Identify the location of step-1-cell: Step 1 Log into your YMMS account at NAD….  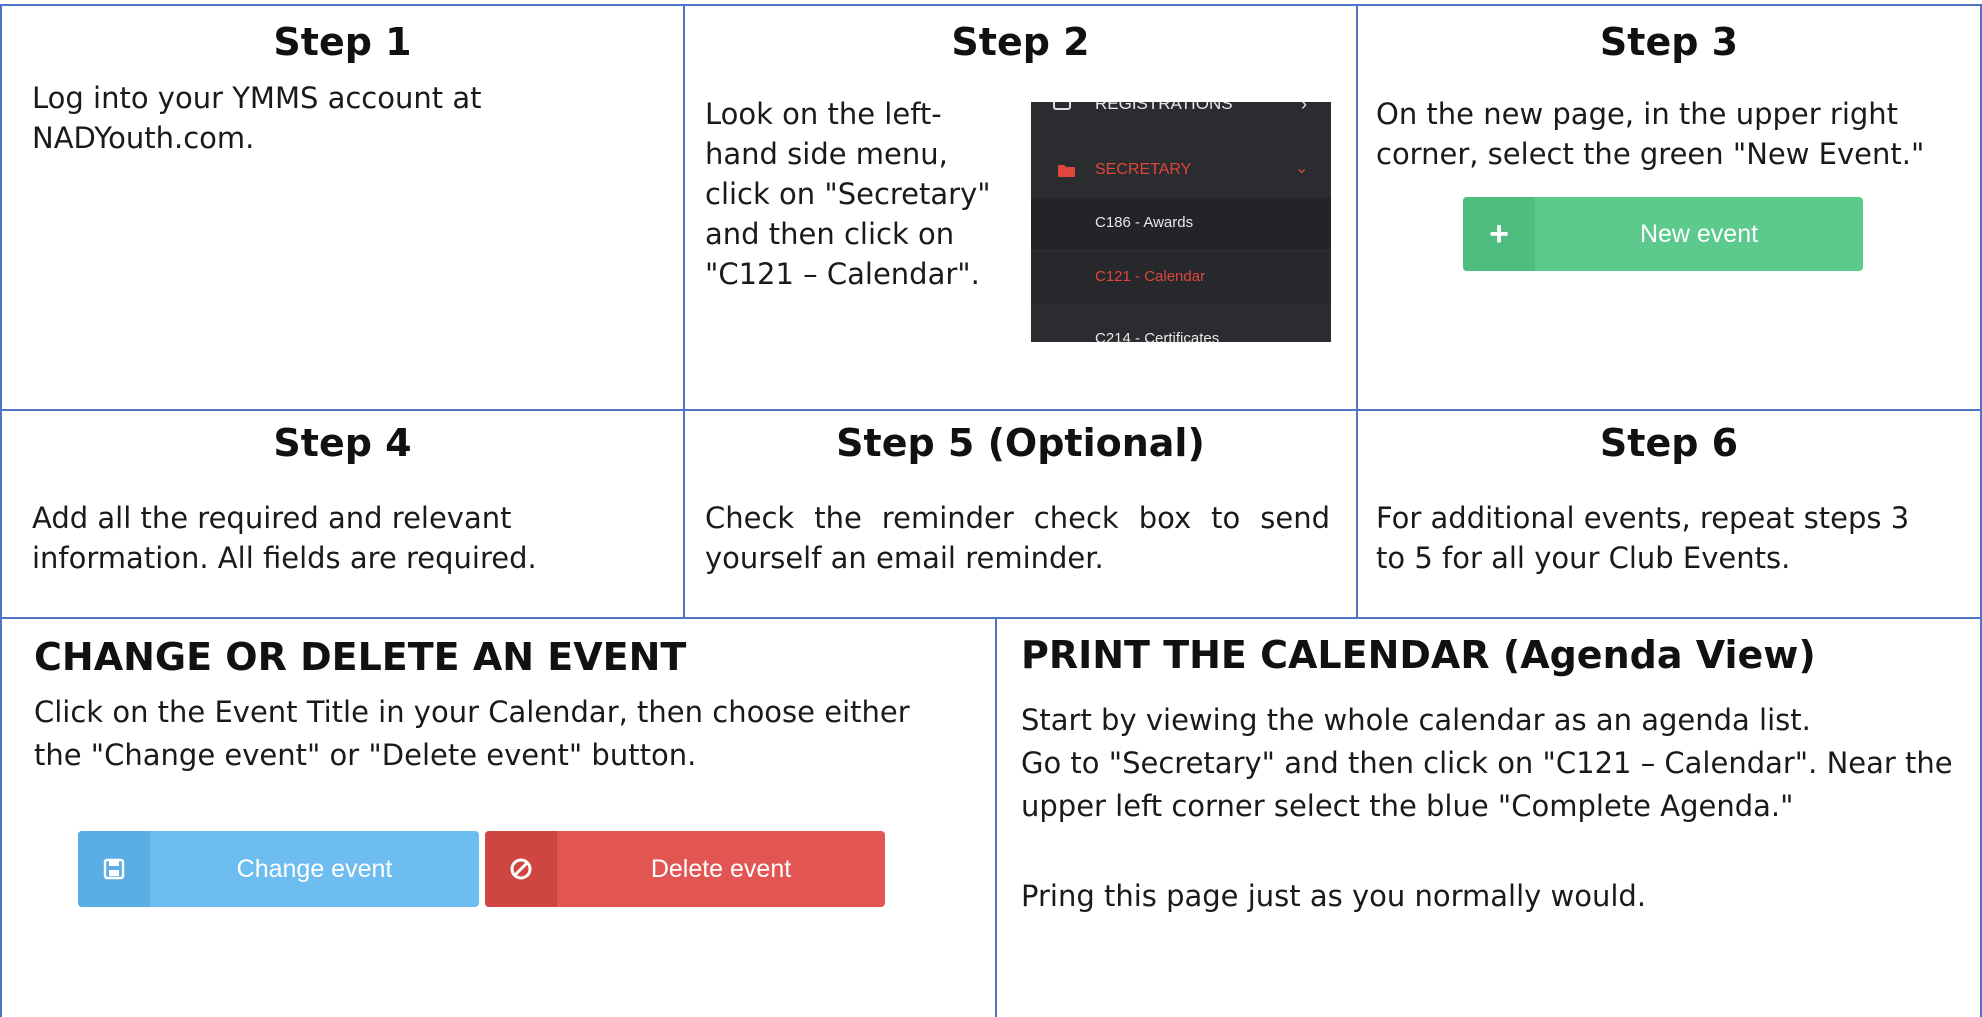
(342, 207).